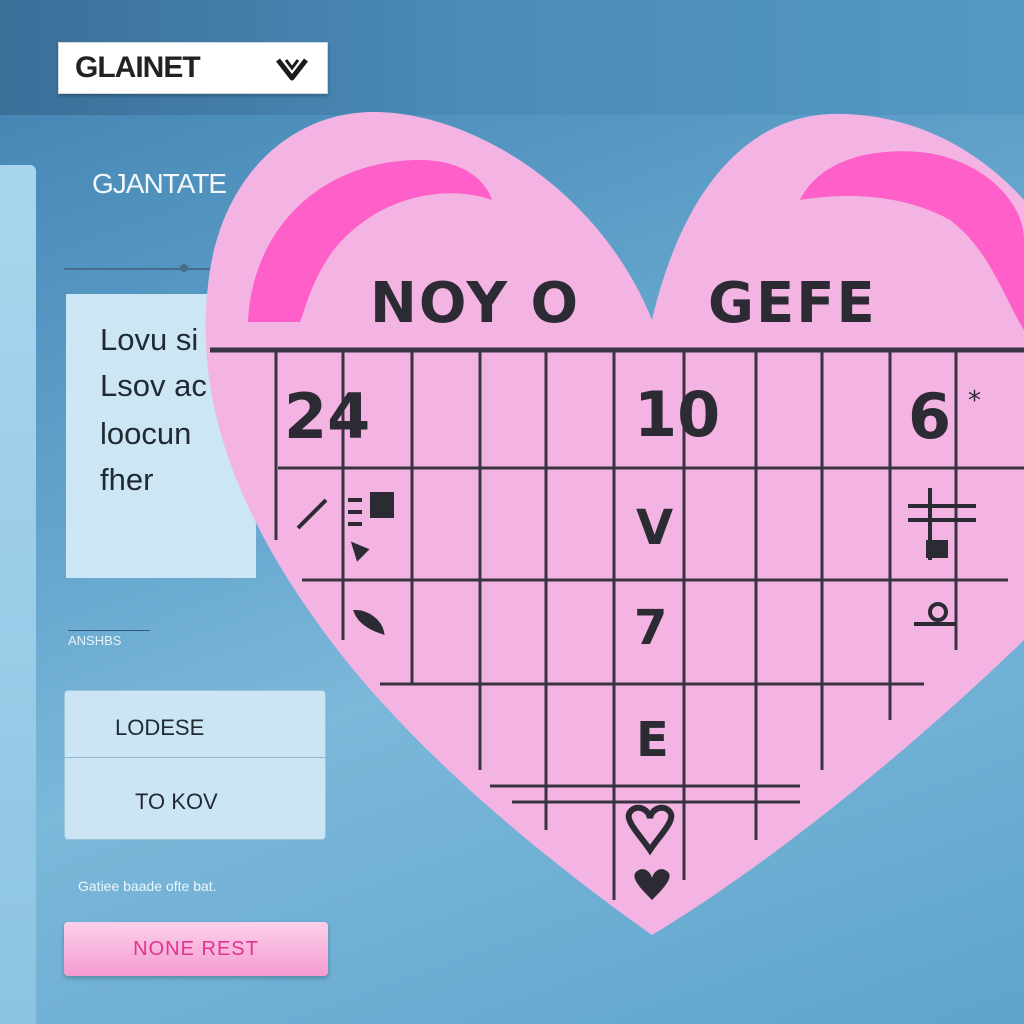 The width and height of the screenshot is (1024, 1024). What do you see at coordinates (475, 303) in the screenshot?
I see `calendar-header-left: NOY O` at bounding box center [475, 303].